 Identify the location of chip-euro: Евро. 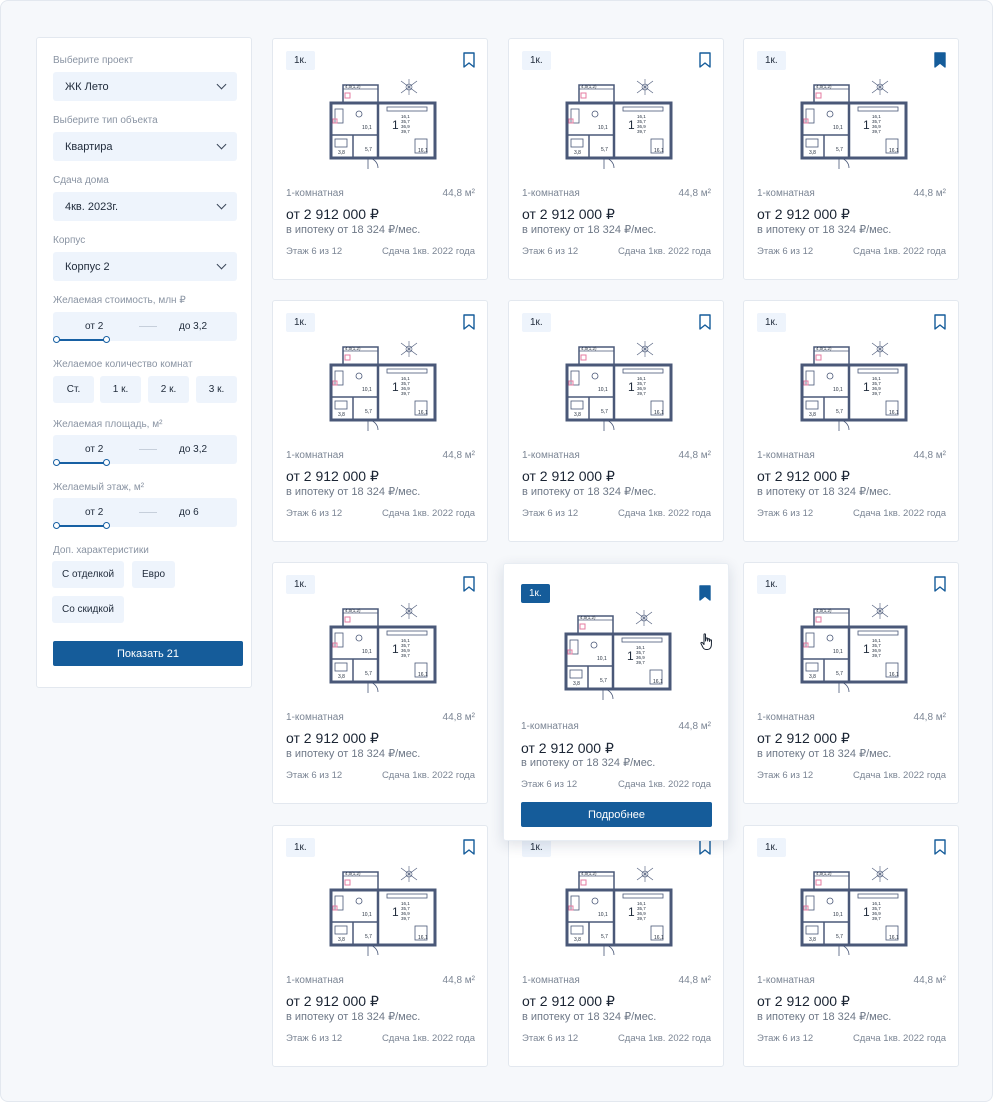
(154, 574).